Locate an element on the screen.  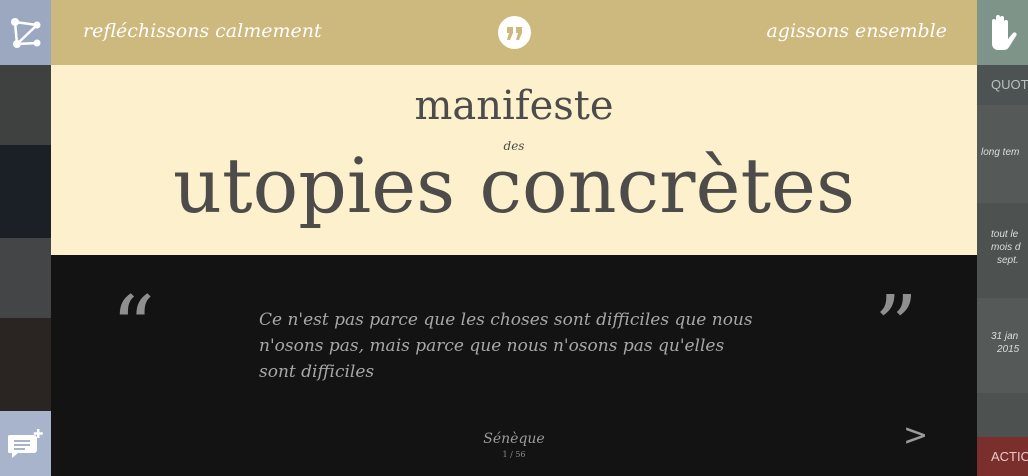
action-button: ACTIO is located at coordinates (1002, 456).